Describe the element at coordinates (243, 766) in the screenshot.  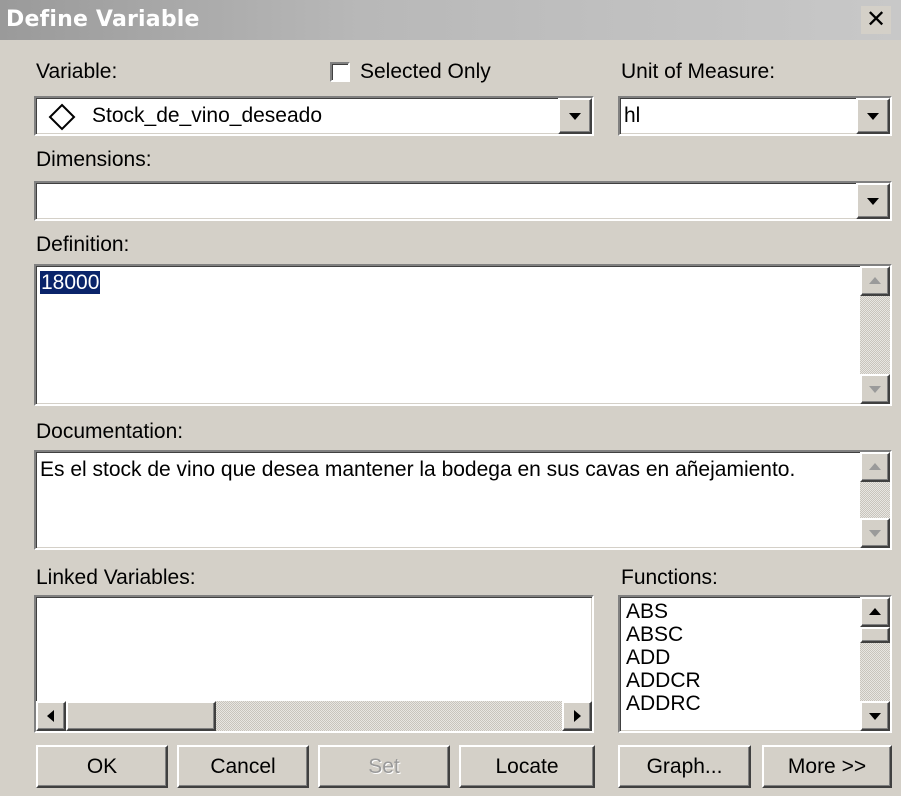
I see `cancel-button: Cancel` at that location.